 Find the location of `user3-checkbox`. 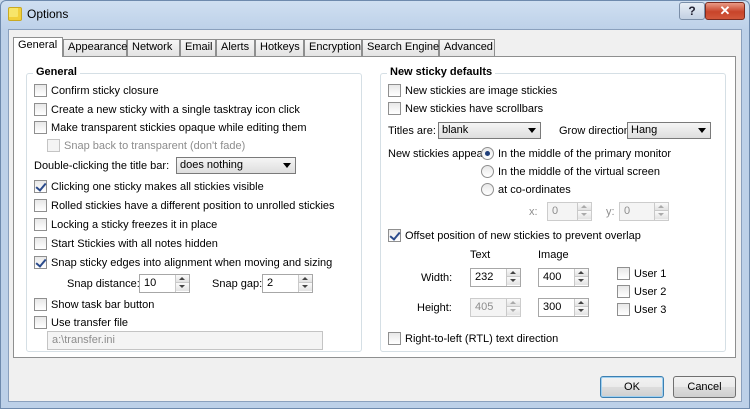

user3-checkbox is located at coordinates (623, 309).